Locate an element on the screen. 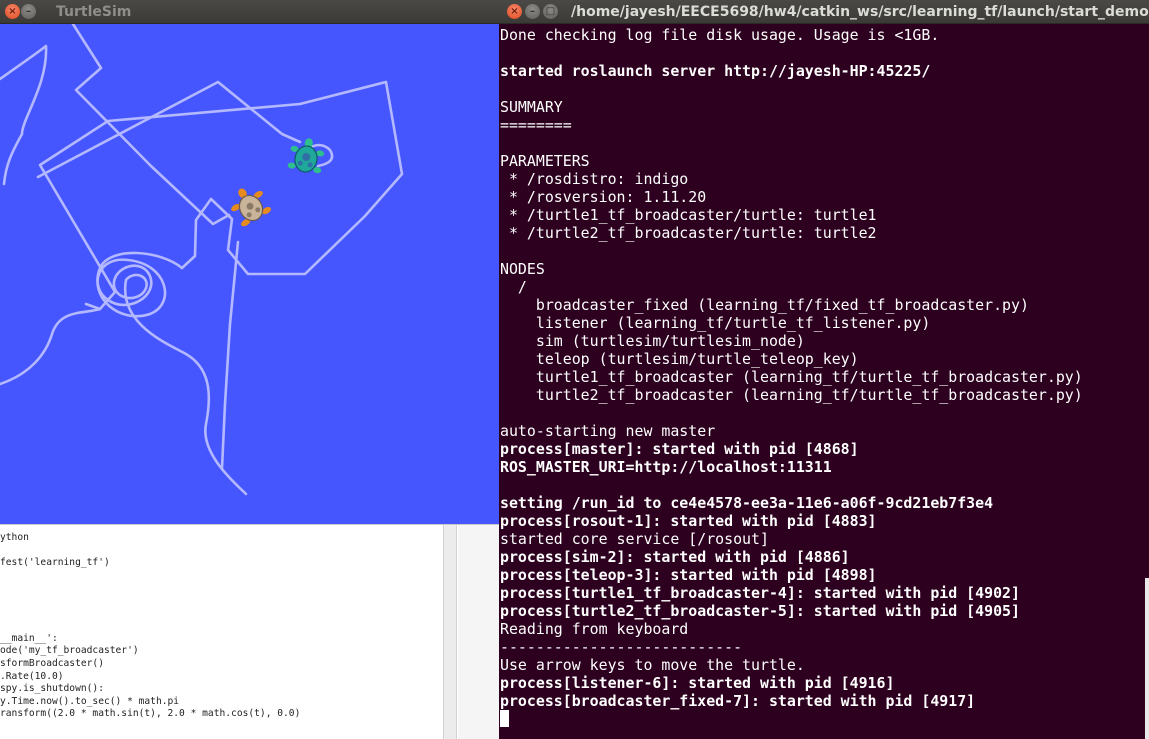 This screenshot has height=739, width=1149. terminal-line: process[sim-2]: started with pid [4886] is located at coordinates (675, 557).